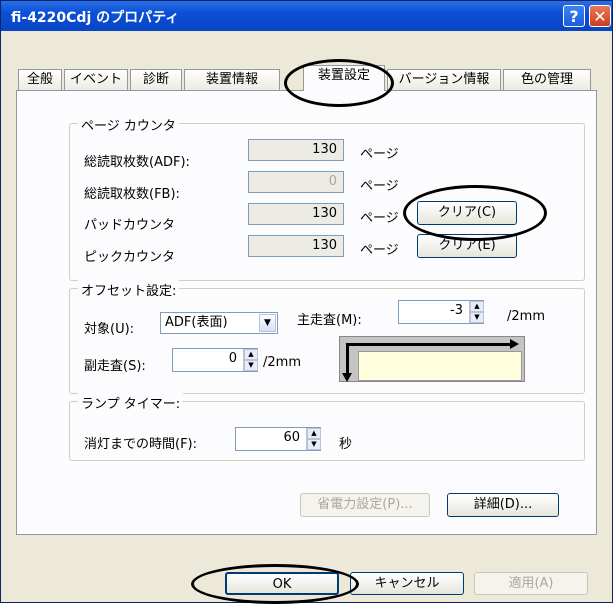 The width and height of the screenshot is (613, 604). Describe the element at coordinates (109, 329) in the screenshot. I see `target-label: 対象(U):` at that location.